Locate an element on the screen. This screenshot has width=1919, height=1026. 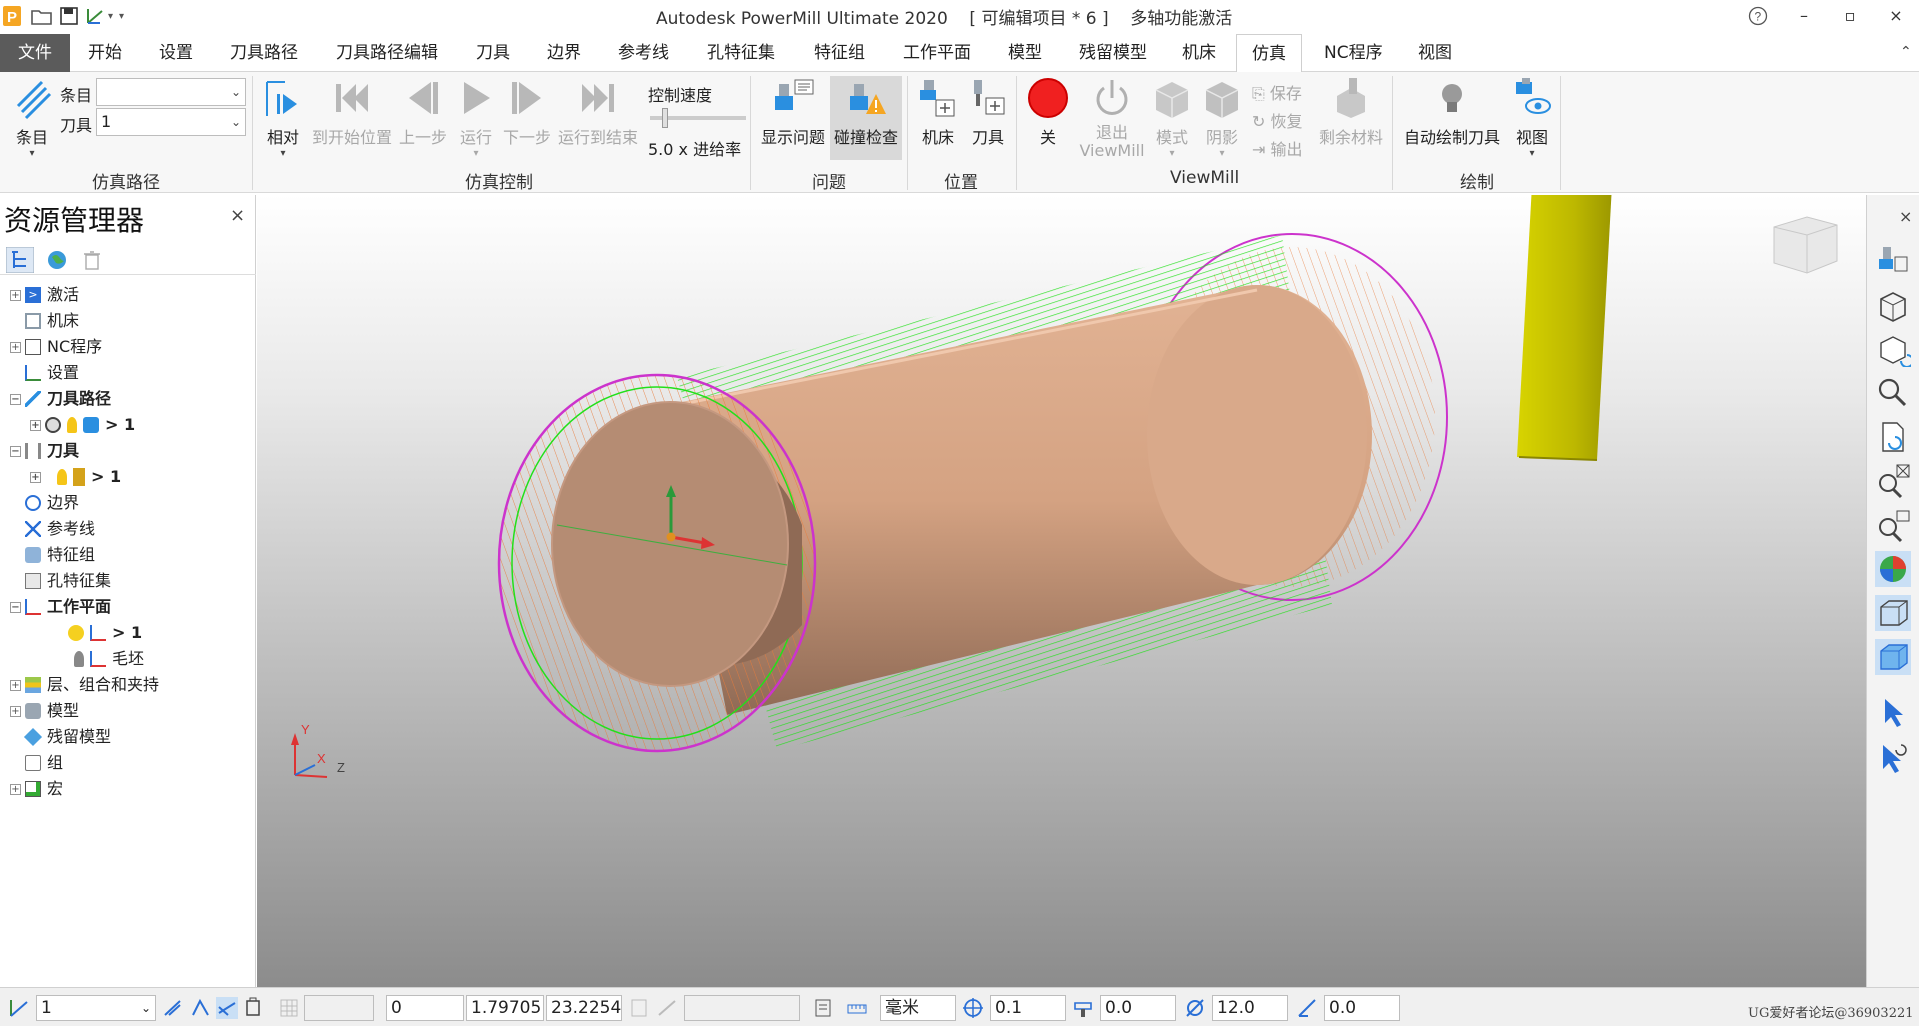
angle-field: 0.0 is located at coordinates (1362, 1008).